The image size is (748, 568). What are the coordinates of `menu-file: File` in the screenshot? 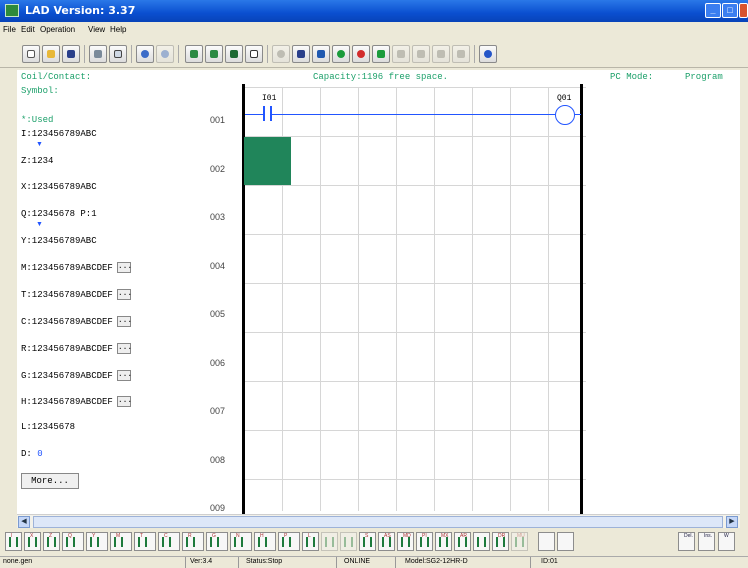 It's located at (9, 29).